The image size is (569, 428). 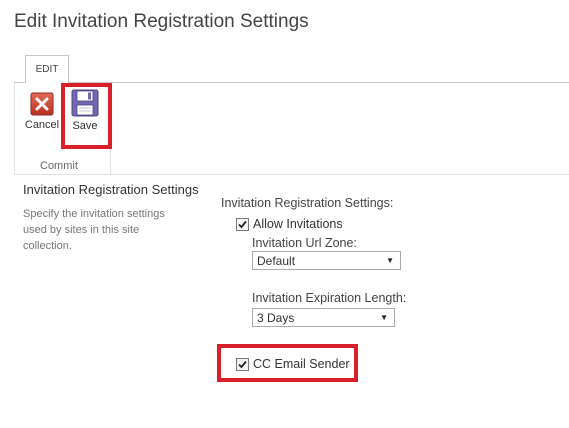 I want to click on allow-invitations-checkbox, so click(x=242, y=224).